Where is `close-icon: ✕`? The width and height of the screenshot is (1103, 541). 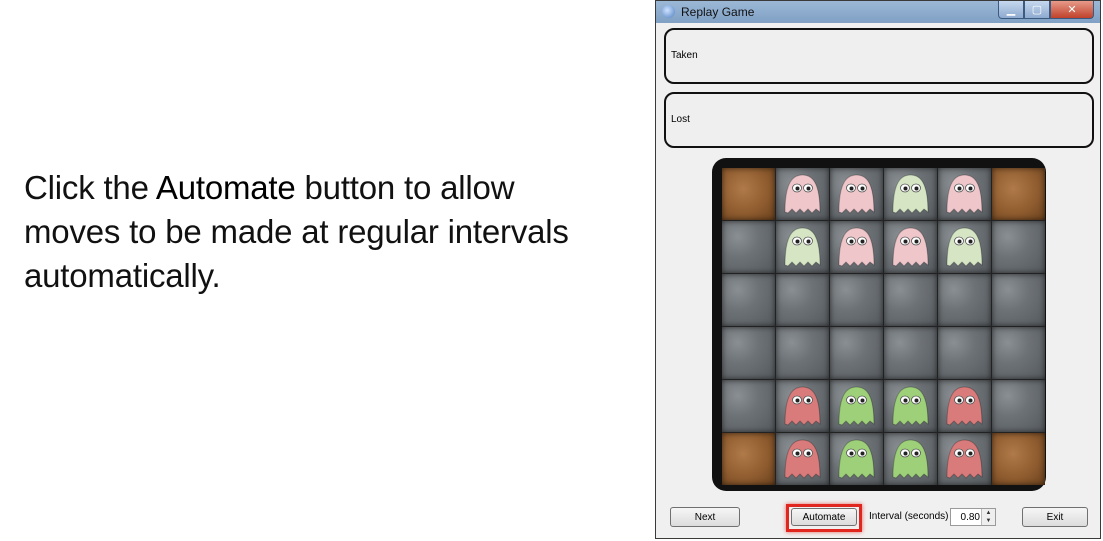 close-icon: ✕ is located at coordinates (1072, 10).